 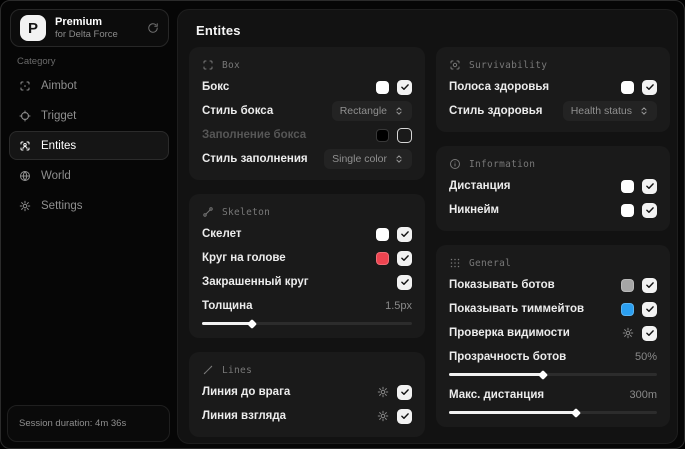 I want to click on setting-label: Скелет, so click(x=222, y=234).